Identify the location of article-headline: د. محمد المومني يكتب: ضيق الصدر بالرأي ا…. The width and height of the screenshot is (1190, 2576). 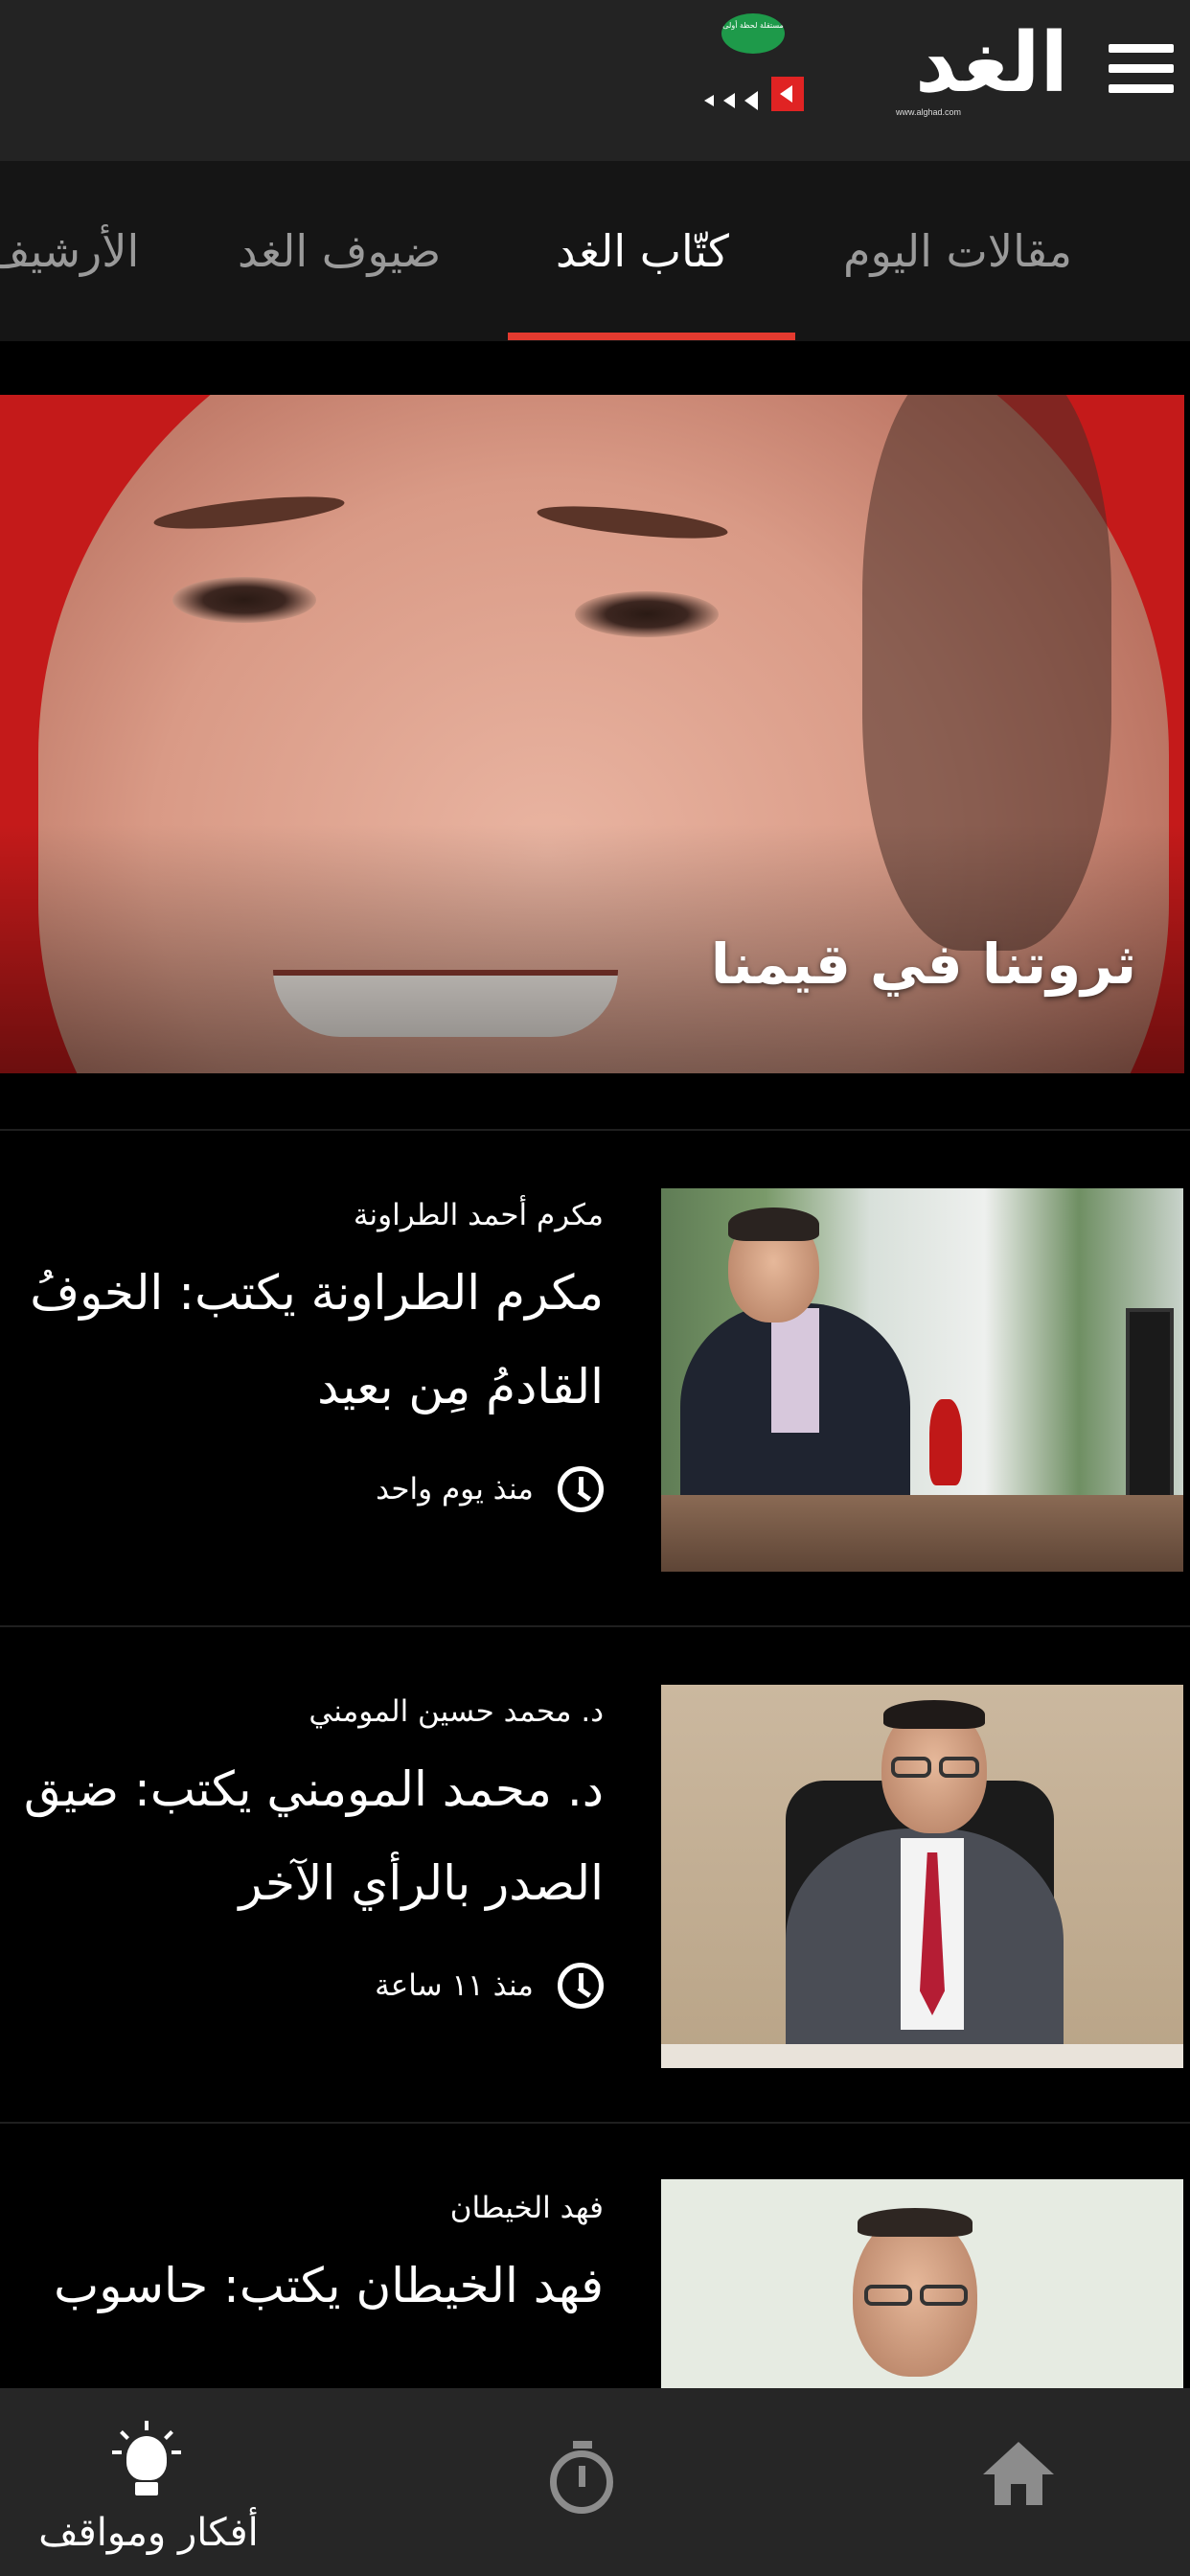
(302, 1836).